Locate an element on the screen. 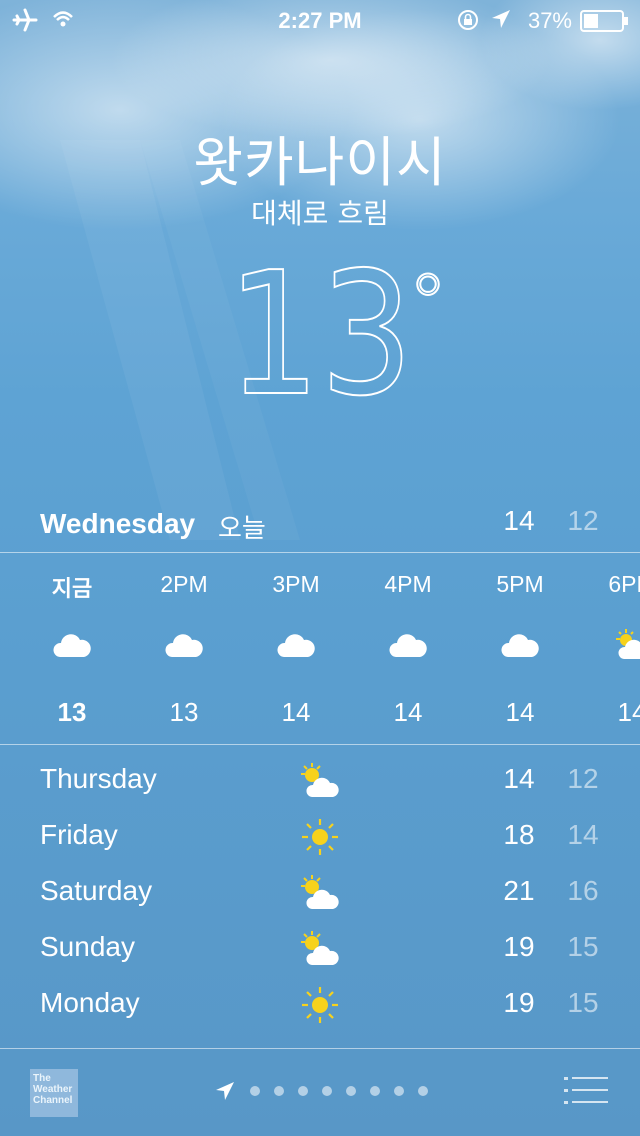 The image size is (640, 1136). hourly-item: 6PM 14 is located at coordinates (608, 649).